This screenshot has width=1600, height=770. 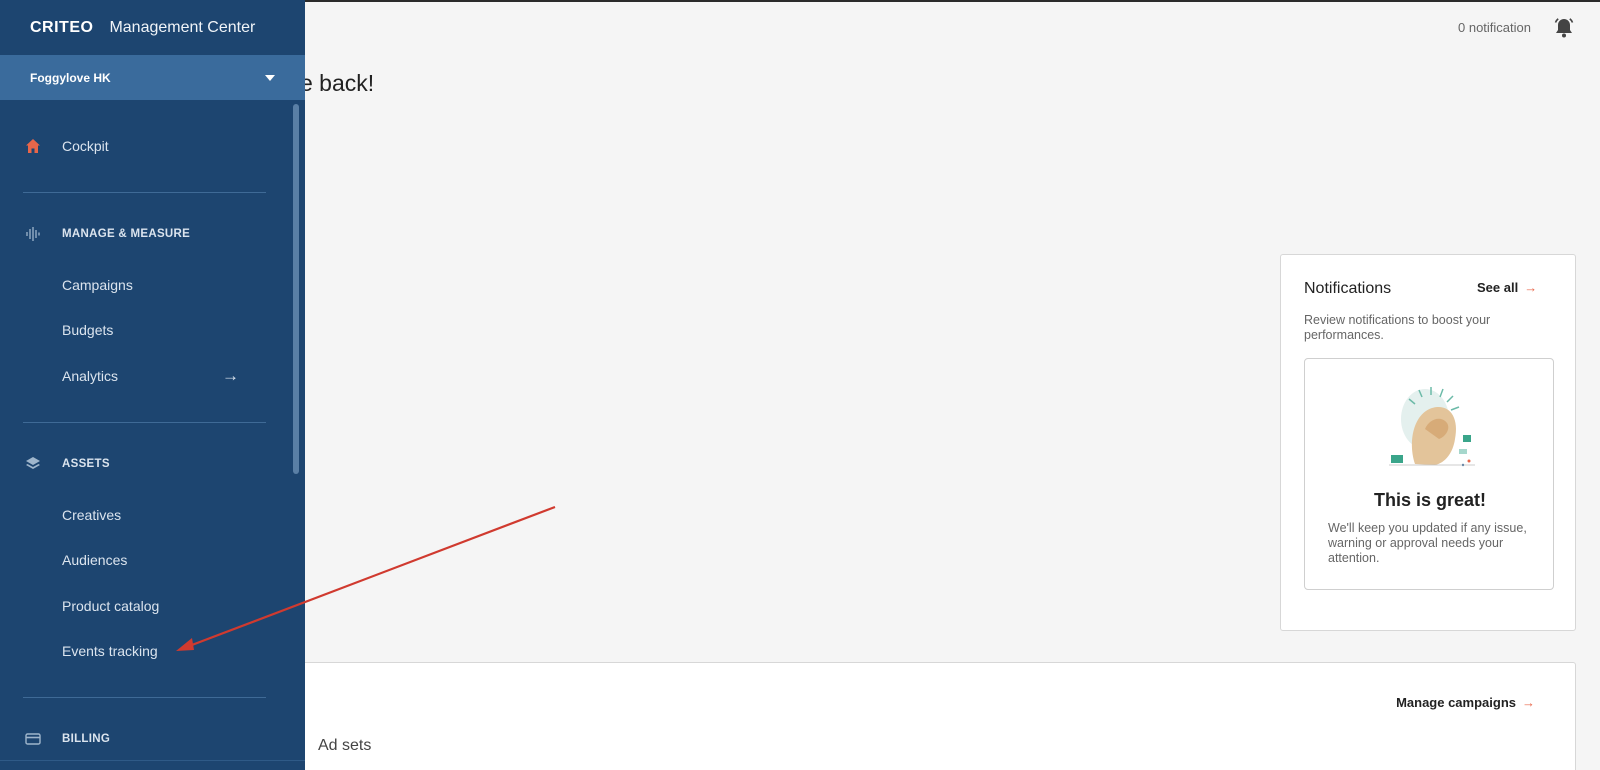 What do you see at coordinates (344, 746) in the screenshot?
I see `tab-ad-sets: Ad sets` at bounding box center [344, 746].